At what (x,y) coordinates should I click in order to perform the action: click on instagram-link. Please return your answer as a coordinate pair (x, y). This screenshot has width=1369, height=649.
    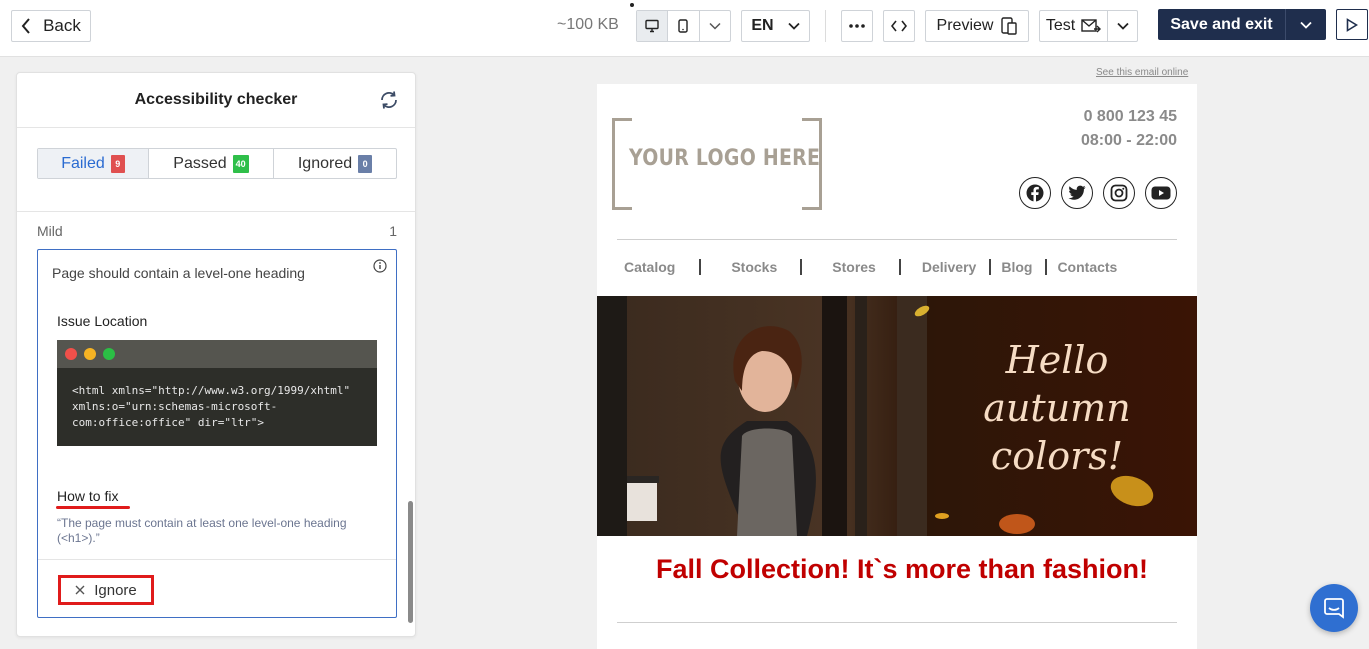
    Looking at the image, I should click on (1119, 193).